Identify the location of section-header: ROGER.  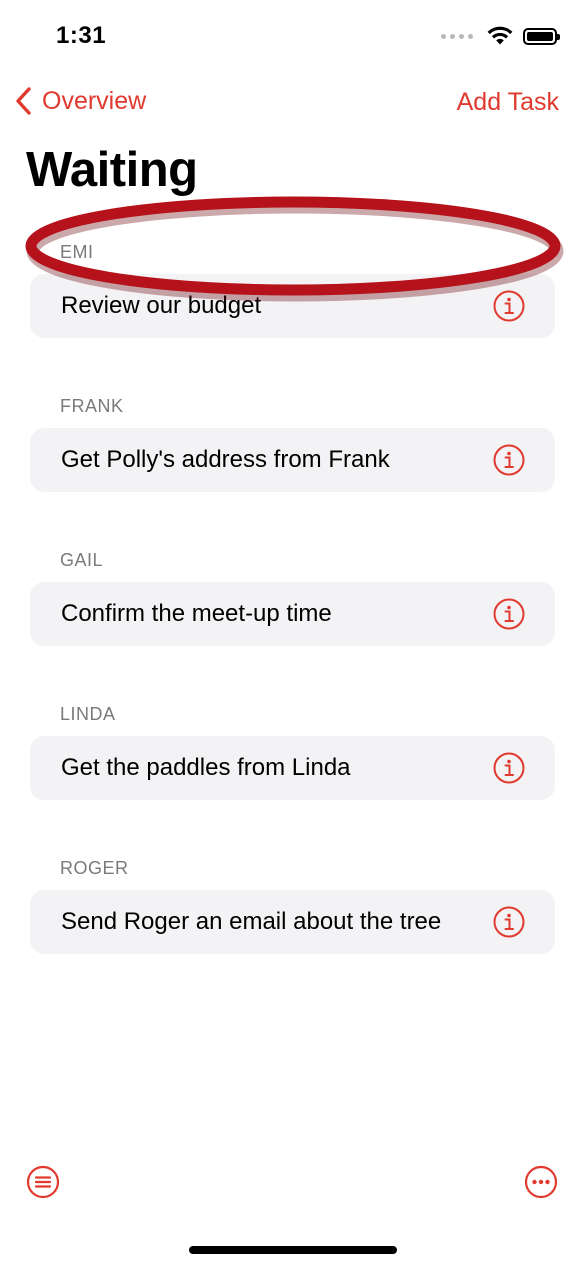
(94, 868).